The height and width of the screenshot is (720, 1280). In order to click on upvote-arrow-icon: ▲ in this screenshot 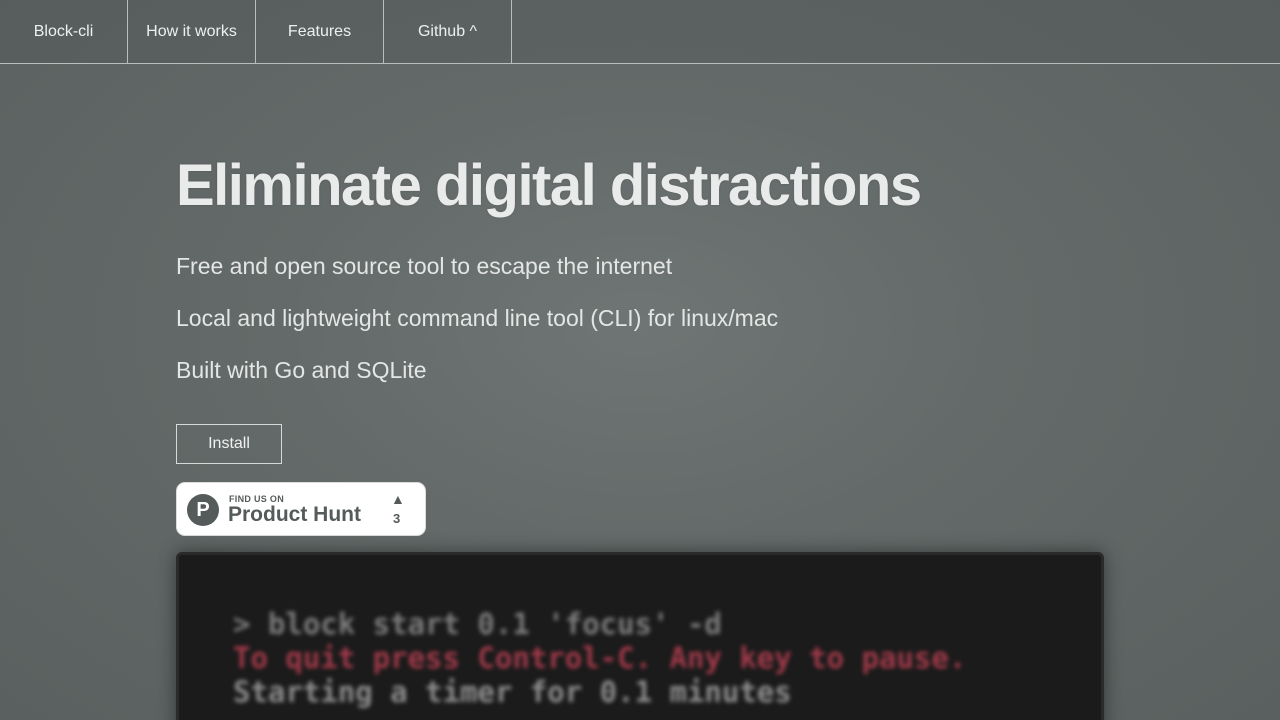, I will do `click(398, 499)`.